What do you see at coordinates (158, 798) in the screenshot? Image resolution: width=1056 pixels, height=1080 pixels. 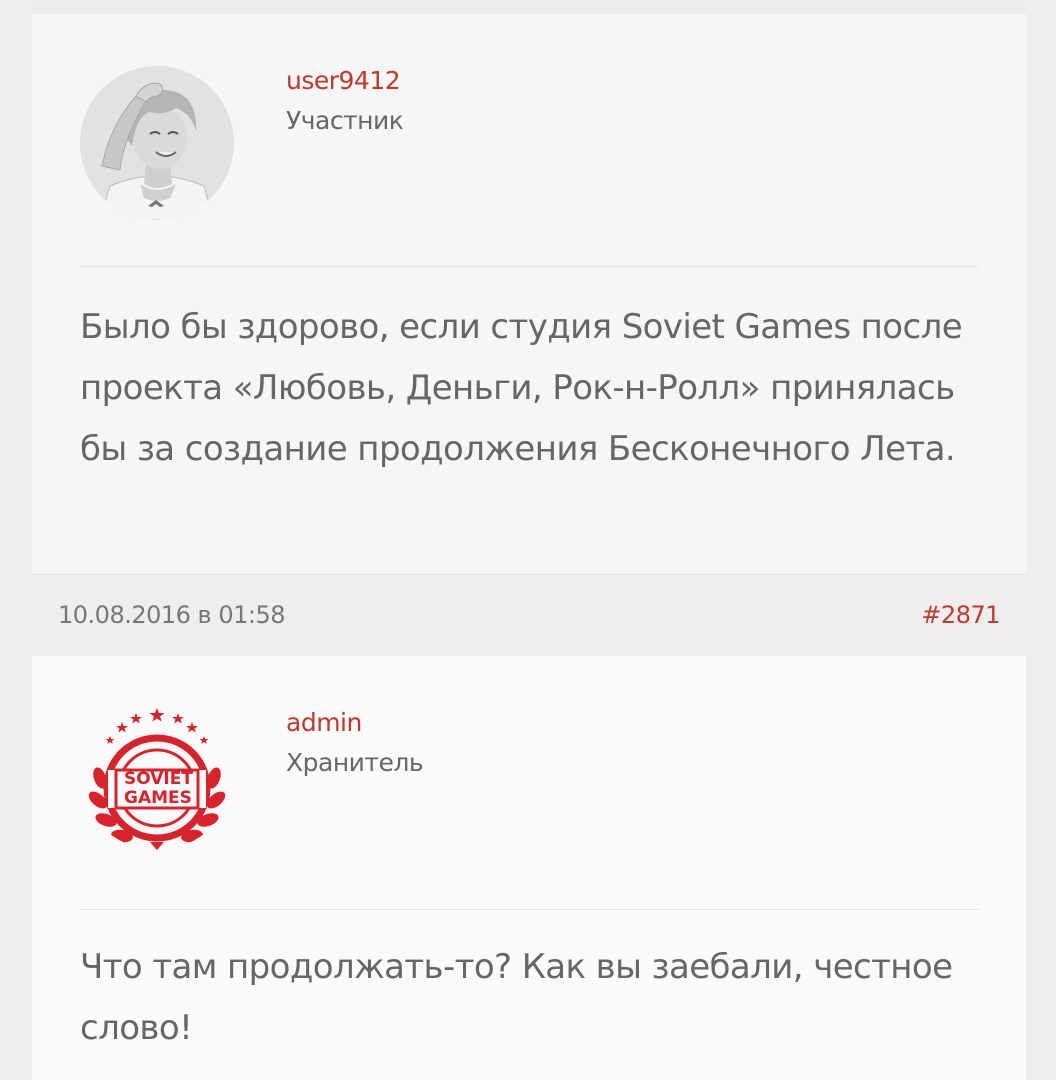 I see `logo-text-line2: GAMES` at bounding box center [158, 798].